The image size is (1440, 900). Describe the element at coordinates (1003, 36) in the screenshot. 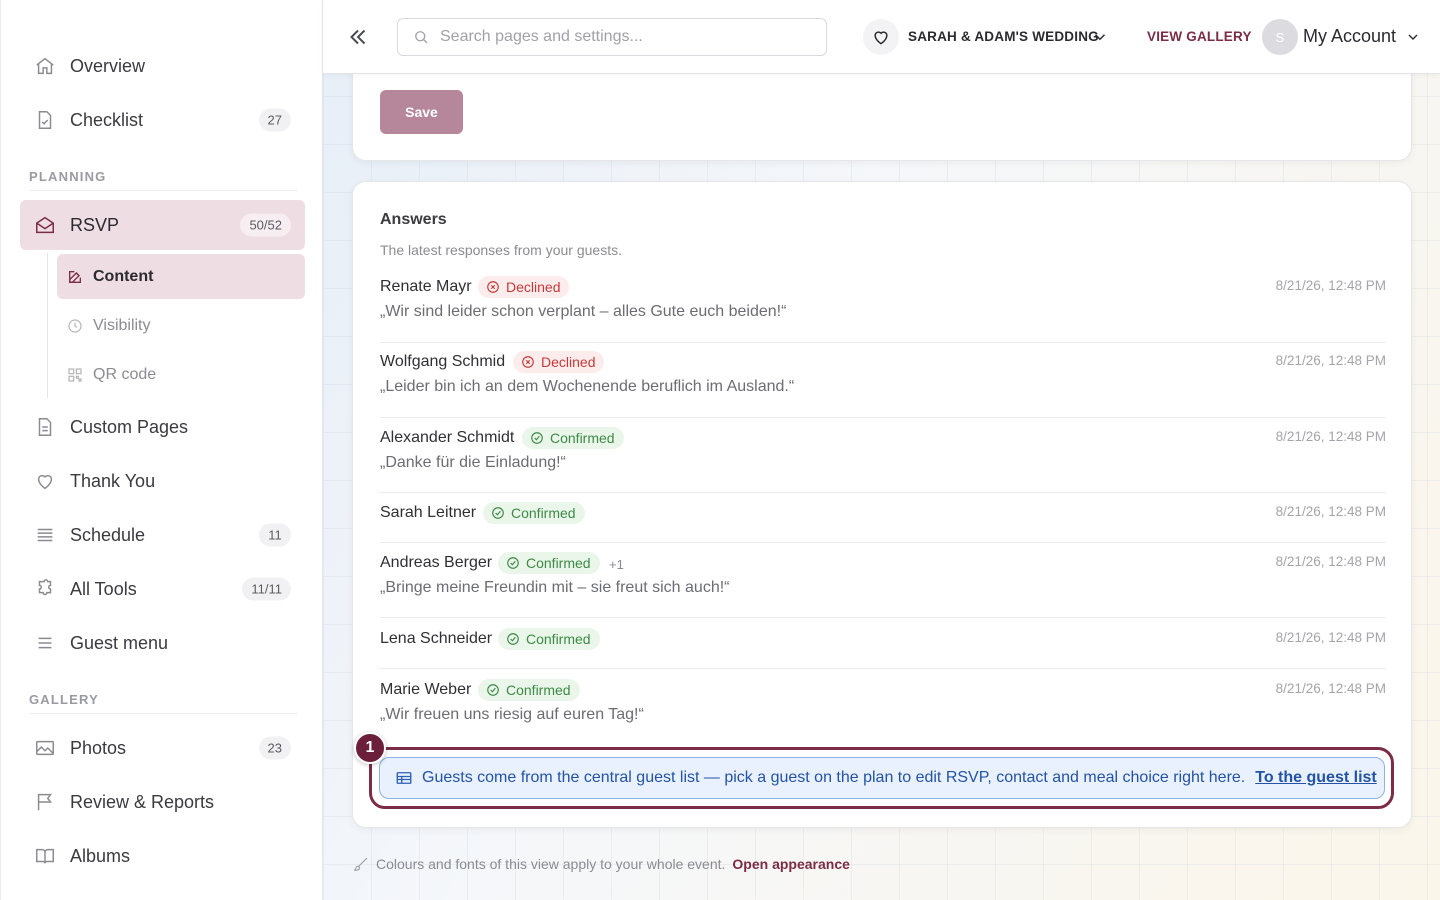

I see `event-switcher: SARAH & ADAM'S WEDDING` at that location.